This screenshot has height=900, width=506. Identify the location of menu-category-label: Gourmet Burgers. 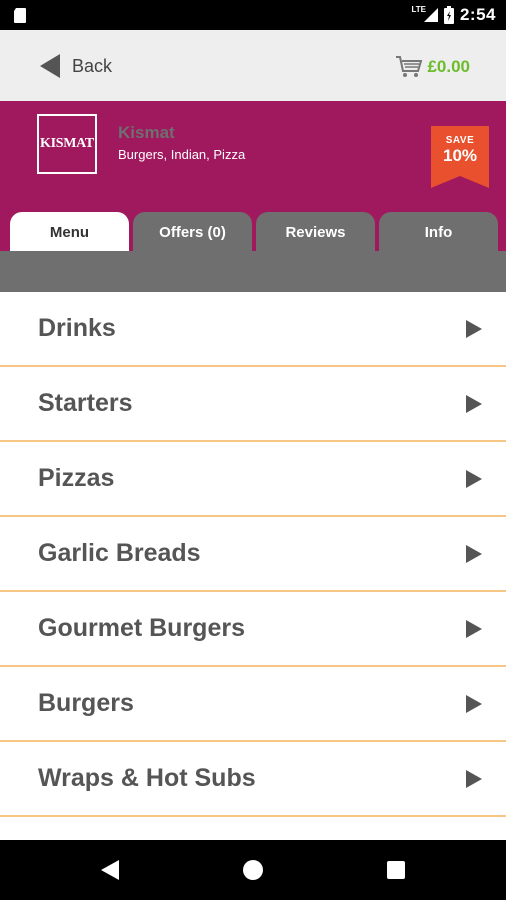
(141, 628).